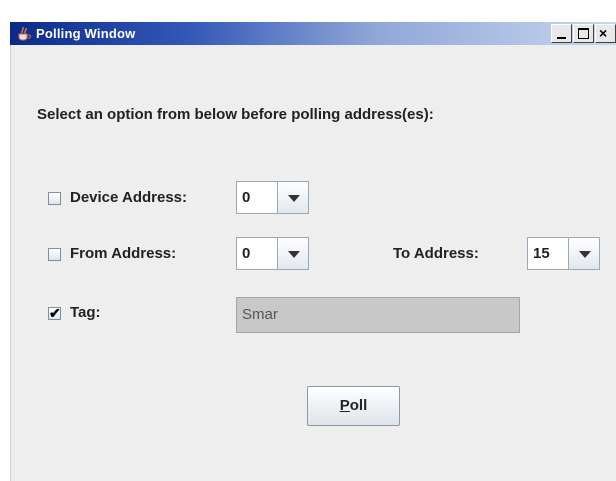 The height and width of the screenshot is (481, 616). Describe the element at coordinates (257, 253) in the screenshot. I see `from-address-value: 0` at that location.